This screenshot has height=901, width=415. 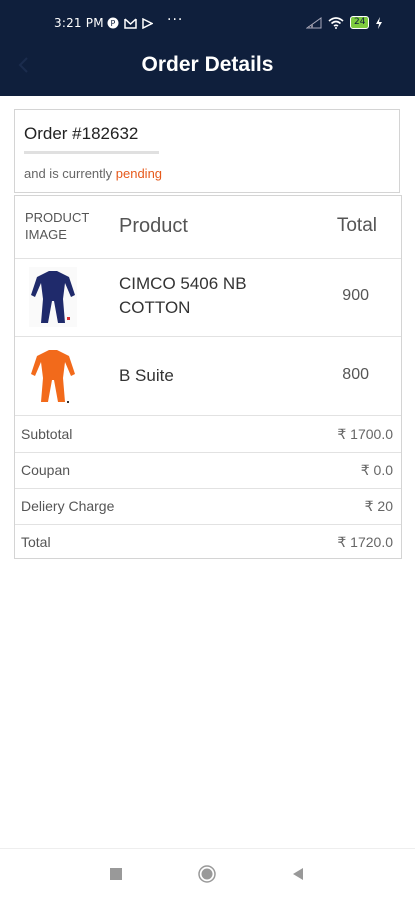 I want to click on summary-label: Total, so click(x=36, y=542).